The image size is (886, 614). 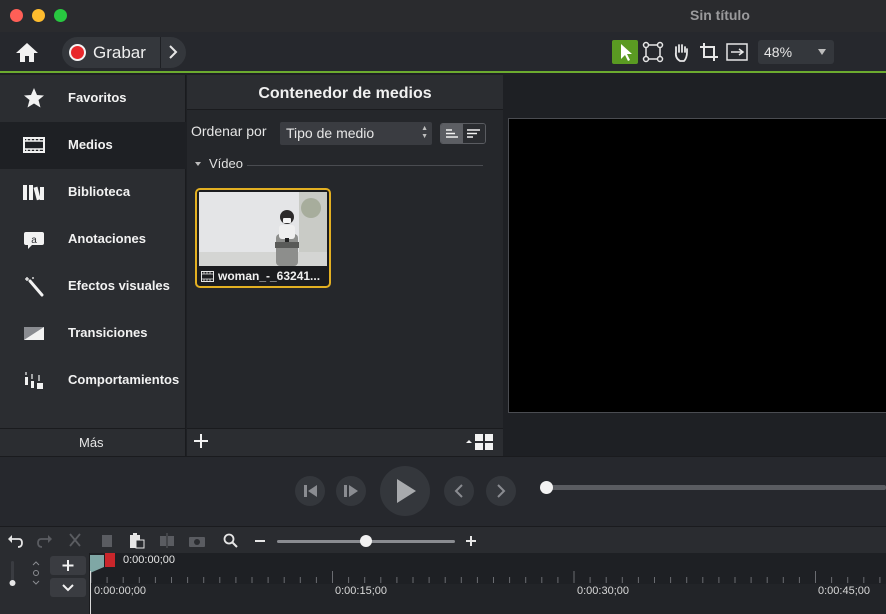 What do you see at coordinates (93, 333) in the screenshot?
I see `sidebar-item-transiciones: Transiciones` at bounding box center [93, 333].